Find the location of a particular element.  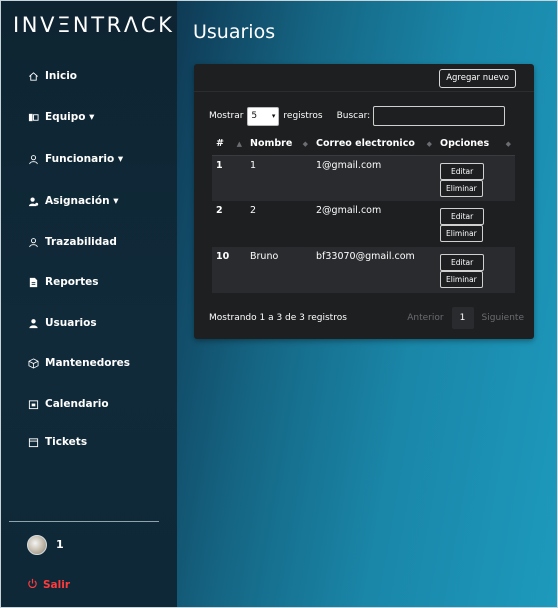

column-header-id: # ▲ is located at coordinates (229, 144).